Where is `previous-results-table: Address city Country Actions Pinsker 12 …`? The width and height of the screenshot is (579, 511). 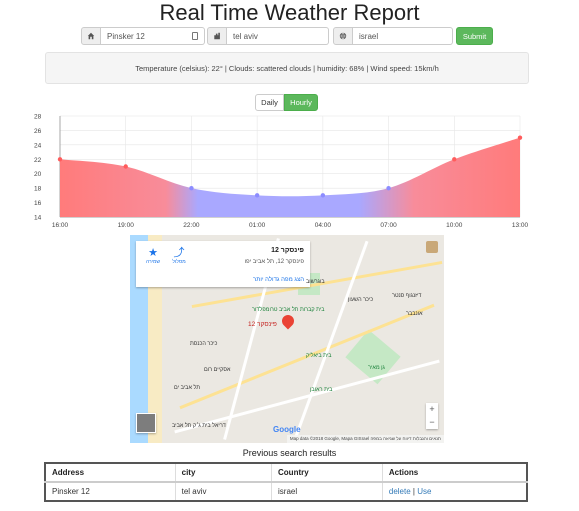
previous-results-table: Address city Country Actions Pinsker 12 … is located at coordinates (286, 482).